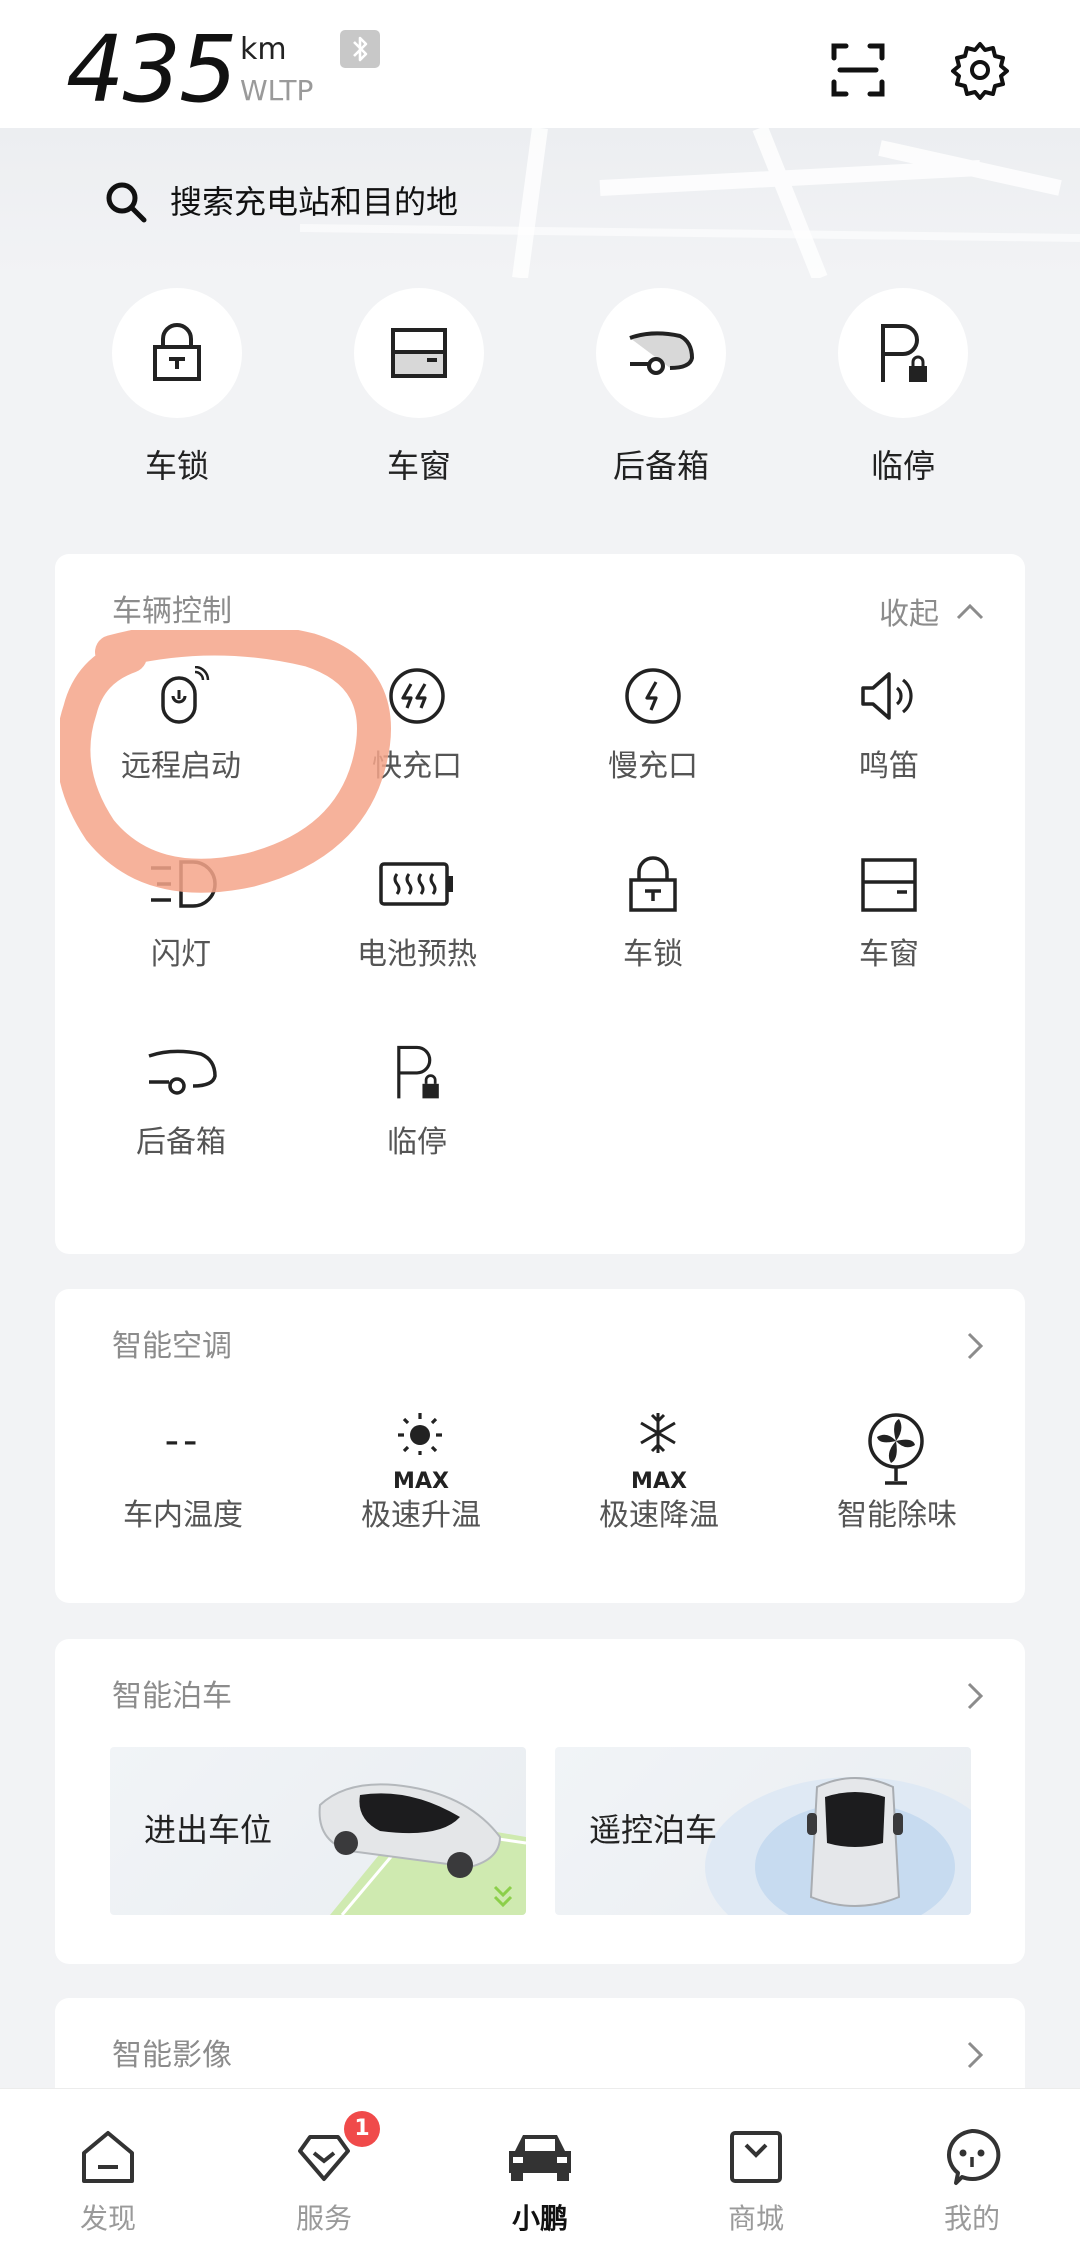 The width and height of the screenshot is (1080, 2256). I want to click on nav-label: 发现, so click(107, 2218).